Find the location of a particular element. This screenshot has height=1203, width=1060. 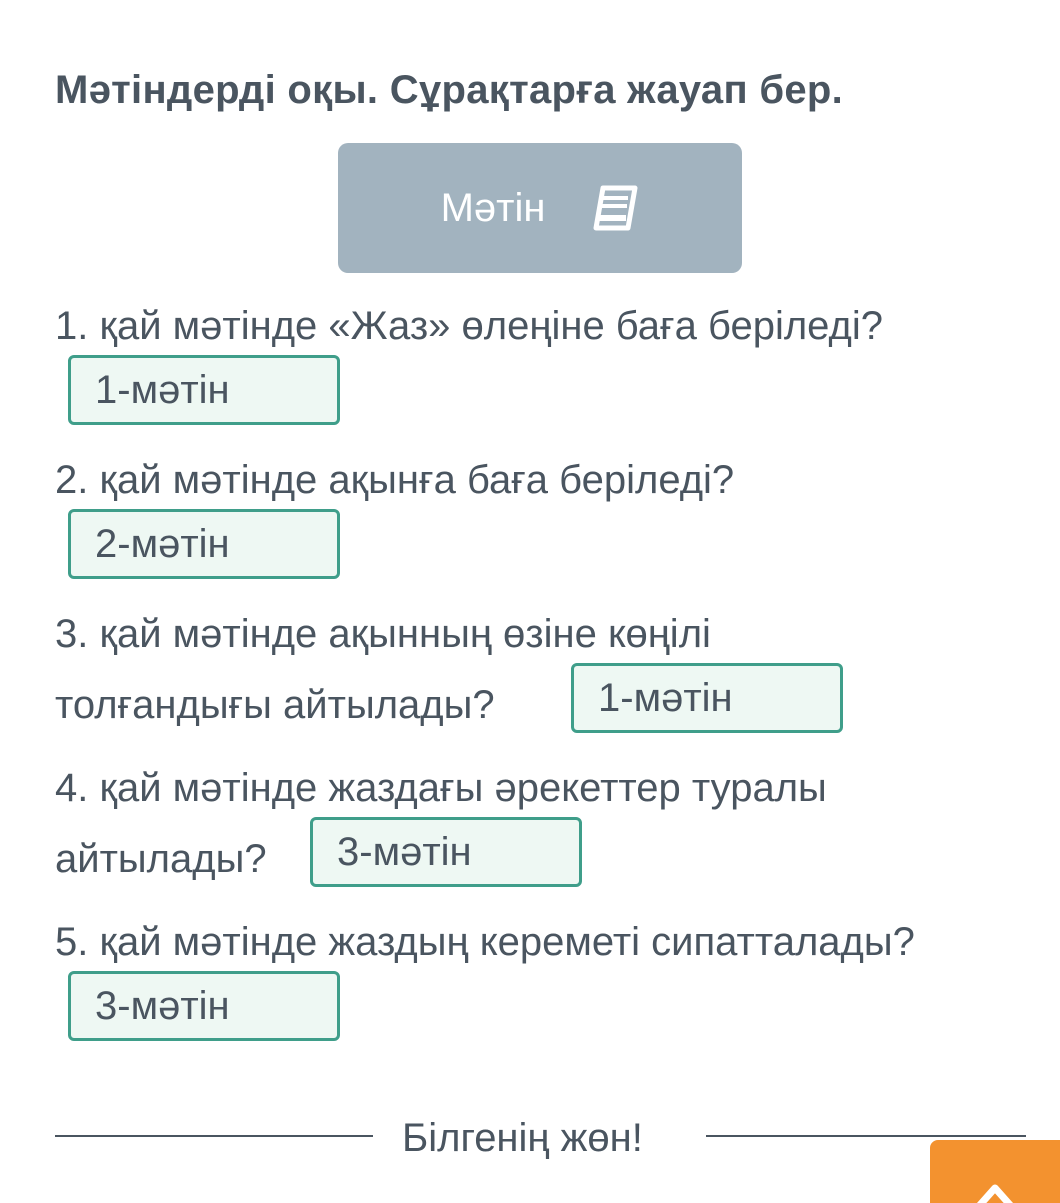

text-button: Мәтін is located at coordinates (540, 208).